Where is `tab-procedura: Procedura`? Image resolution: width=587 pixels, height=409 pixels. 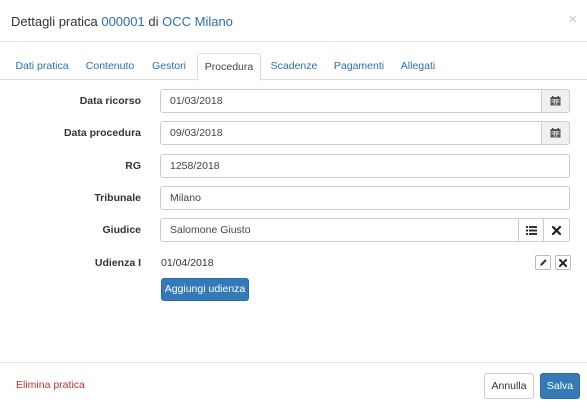 tab-procedura: Procedura is located at coordinates (229, 67).